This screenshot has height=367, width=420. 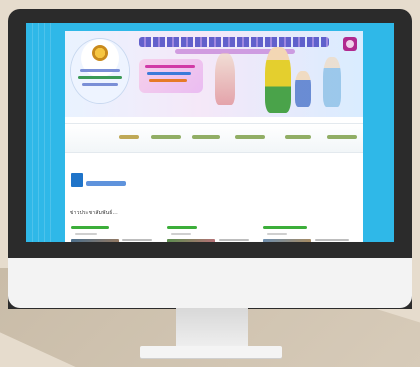 I want to click on widget-logo-icon, so click(x=101, y=181).